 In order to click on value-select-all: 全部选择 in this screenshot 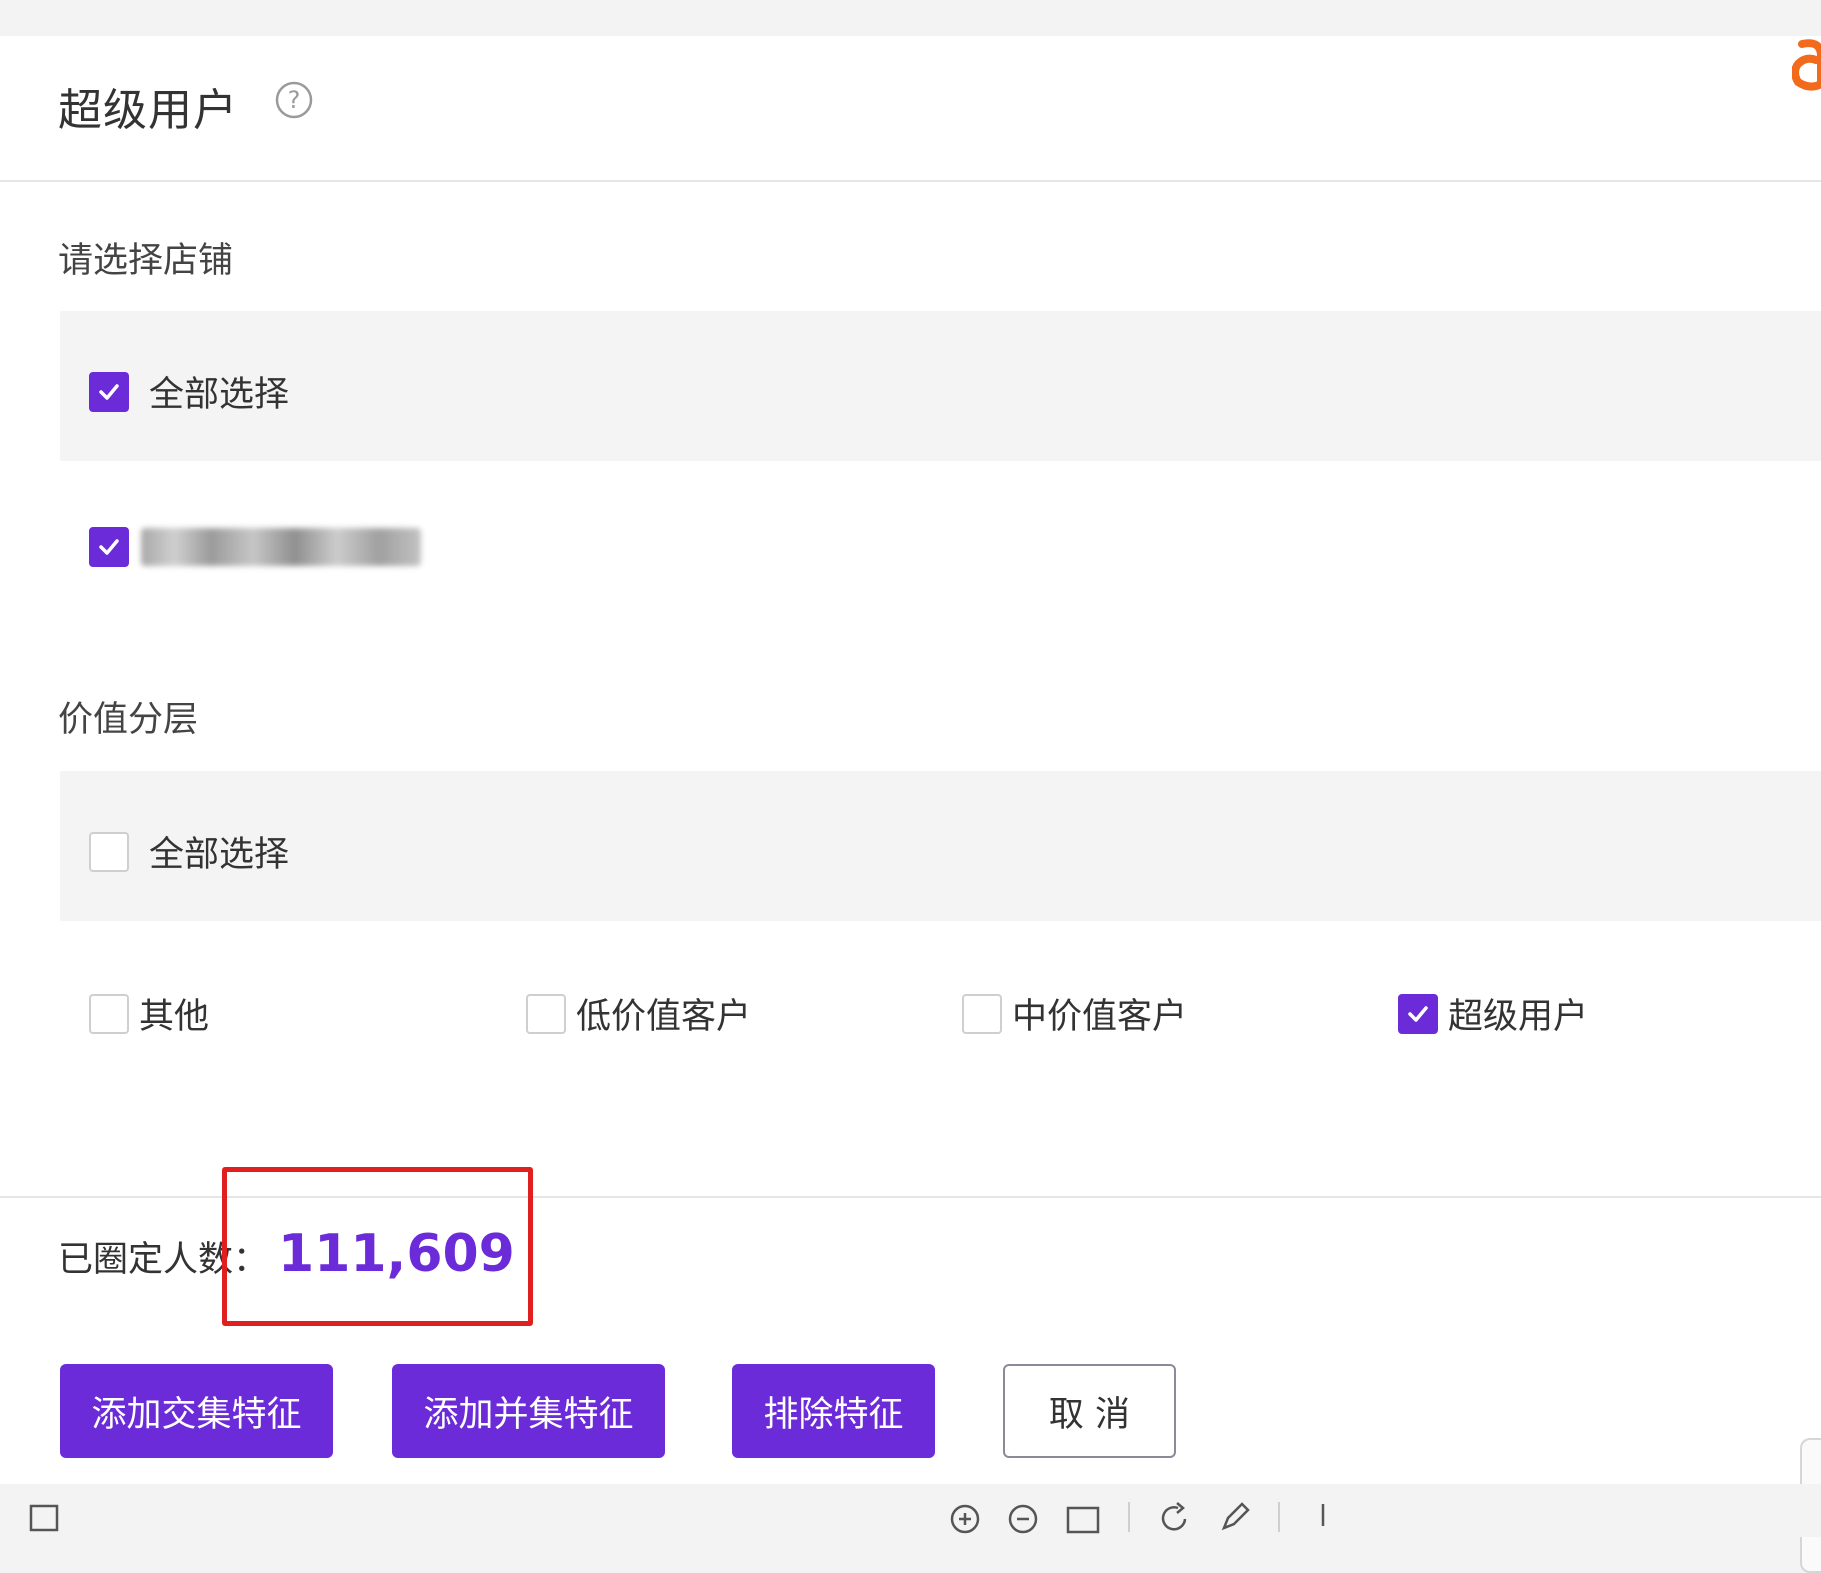, I will do `click(189, 851)`.